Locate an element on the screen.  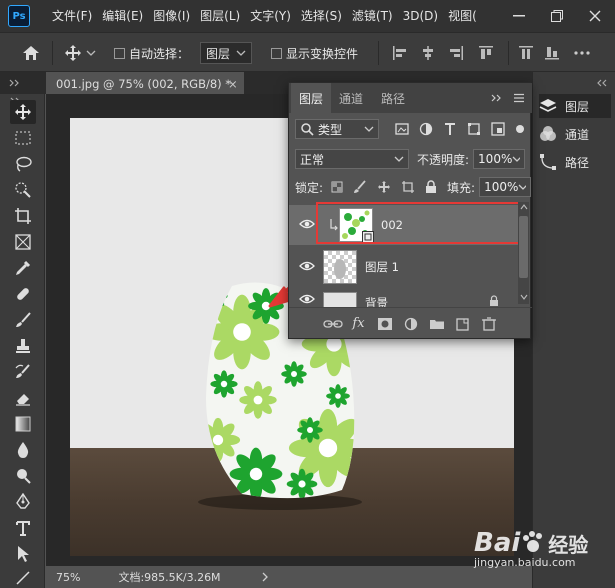
brush-tool is located at coordinates (23, 320).